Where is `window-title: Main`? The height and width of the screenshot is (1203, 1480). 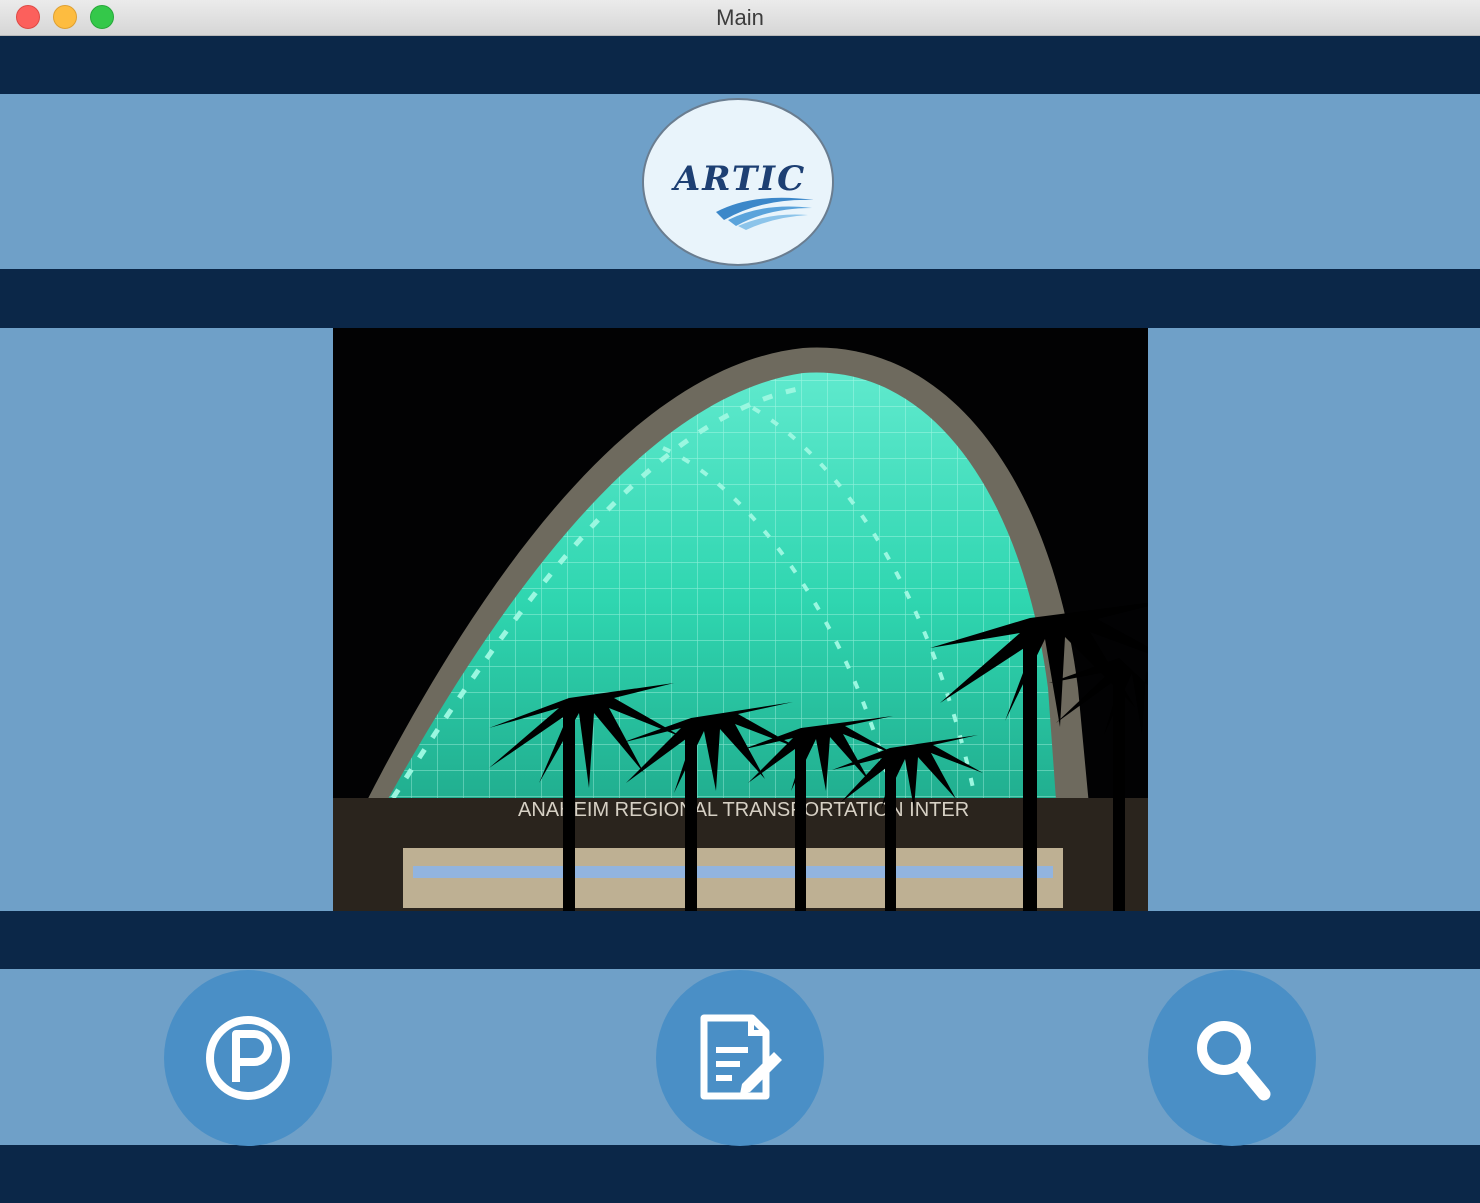
window-title: Main is located at coordinates (740, 17).